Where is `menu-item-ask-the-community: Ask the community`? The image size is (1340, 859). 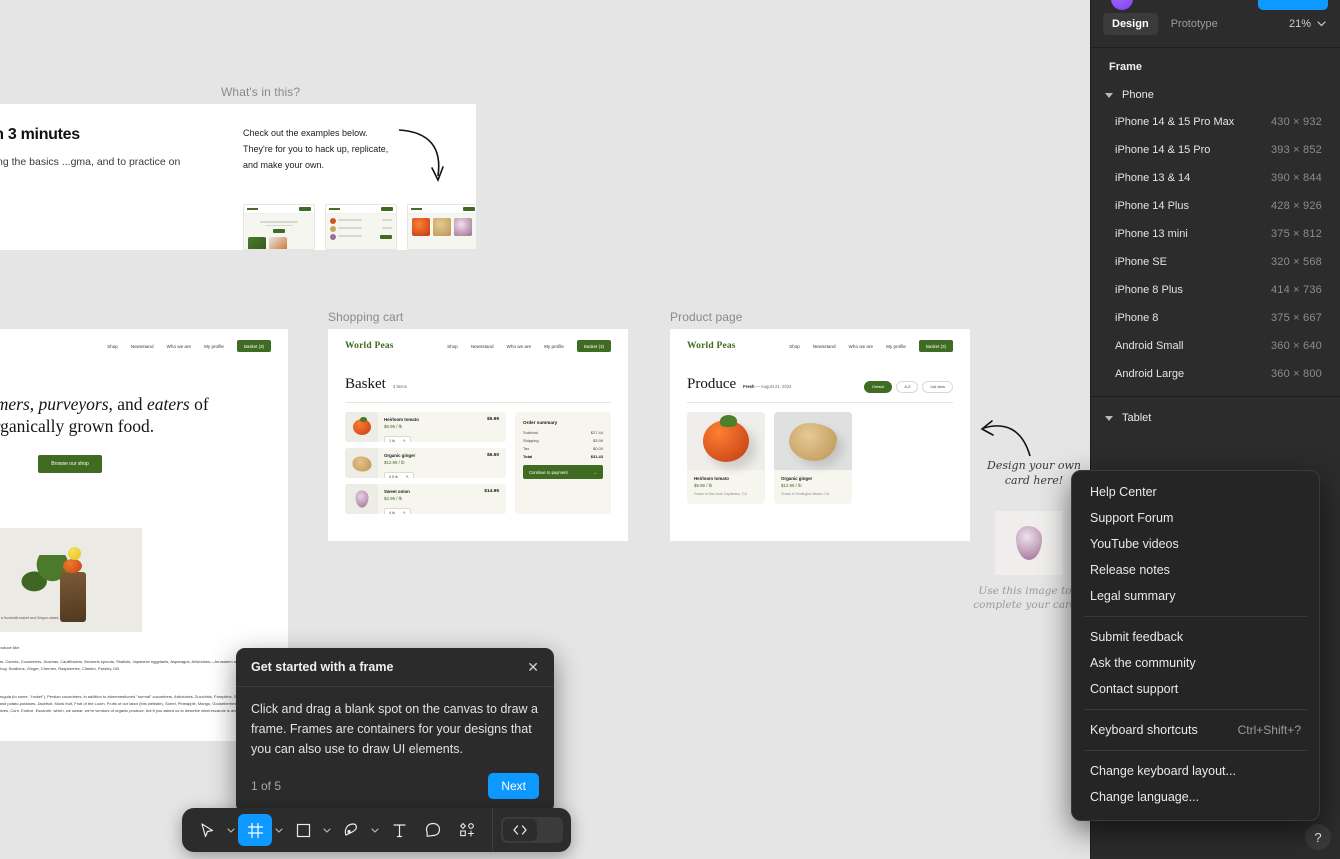
menu-item-ask-the-community: Ask the community is located at coordinates (1195, 663).